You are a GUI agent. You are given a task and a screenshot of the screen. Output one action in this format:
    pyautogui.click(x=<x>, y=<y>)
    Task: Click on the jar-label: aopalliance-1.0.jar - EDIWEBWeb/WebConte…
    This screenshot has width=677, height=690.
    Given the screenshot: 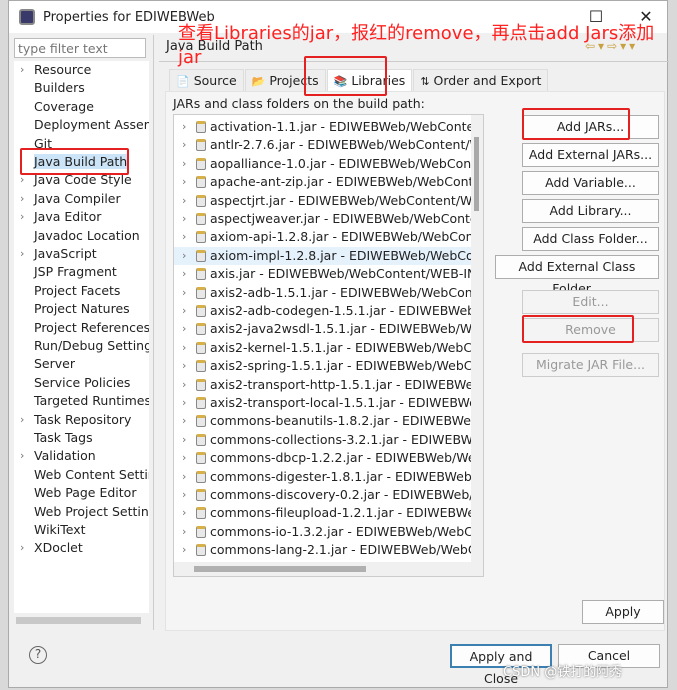 What is the action you would take?
    pyautogui.click(x=341, y=163)
    